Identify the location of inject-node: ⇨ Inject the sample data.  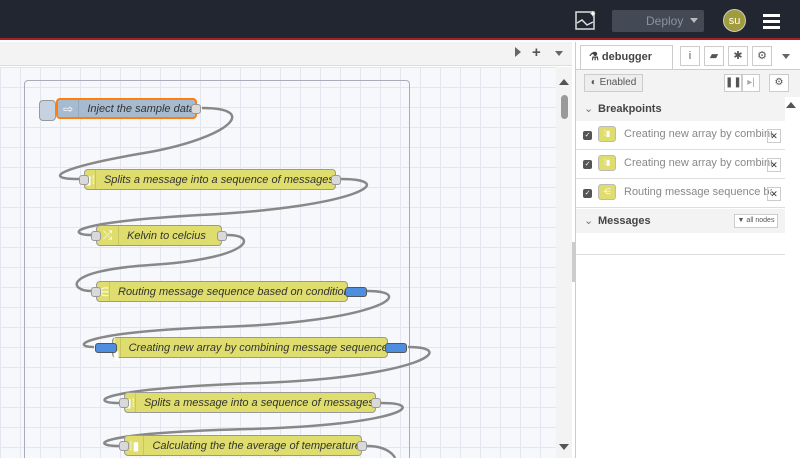
(128, 108).